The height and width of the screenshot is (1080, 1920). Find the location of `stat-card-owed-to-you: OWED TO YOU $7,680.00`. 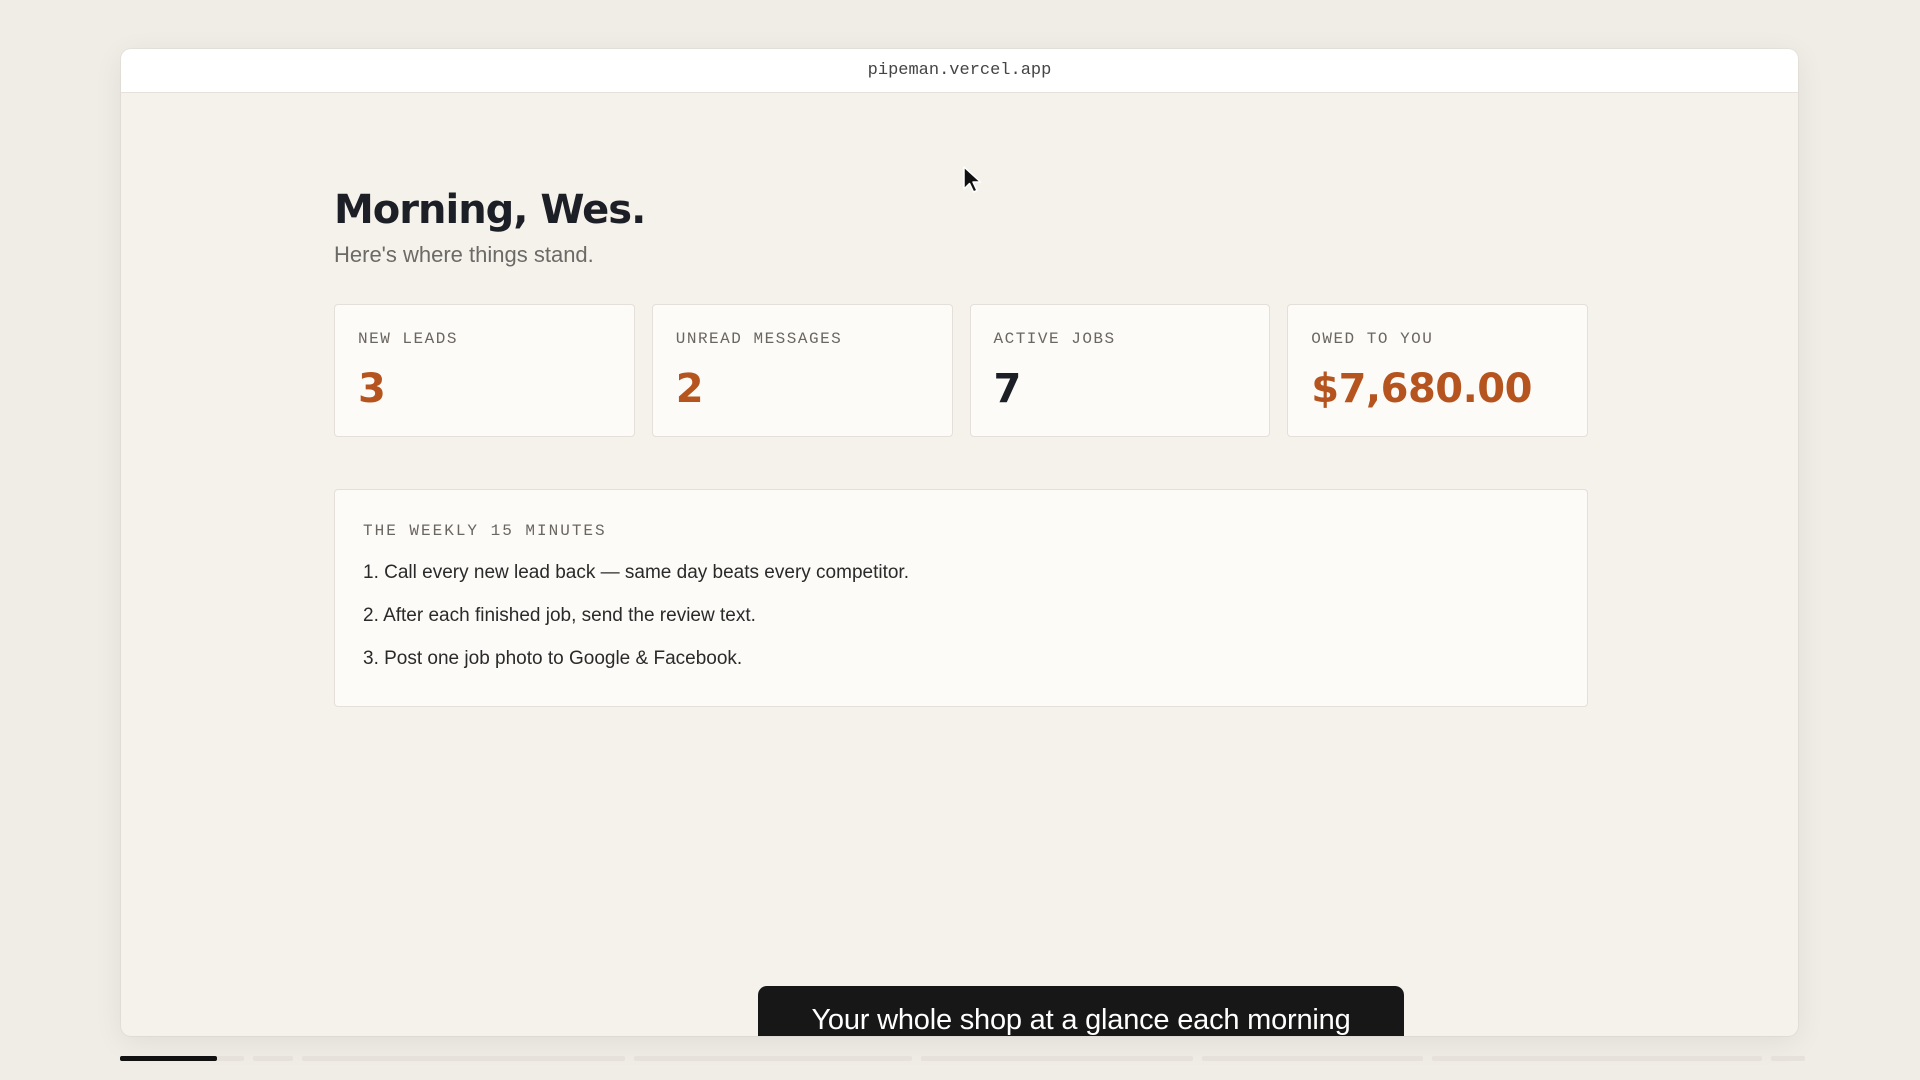

stat-card-owed-to-you: OWED TO YOU $7,680.00 is located at coordinates (1437, 370).